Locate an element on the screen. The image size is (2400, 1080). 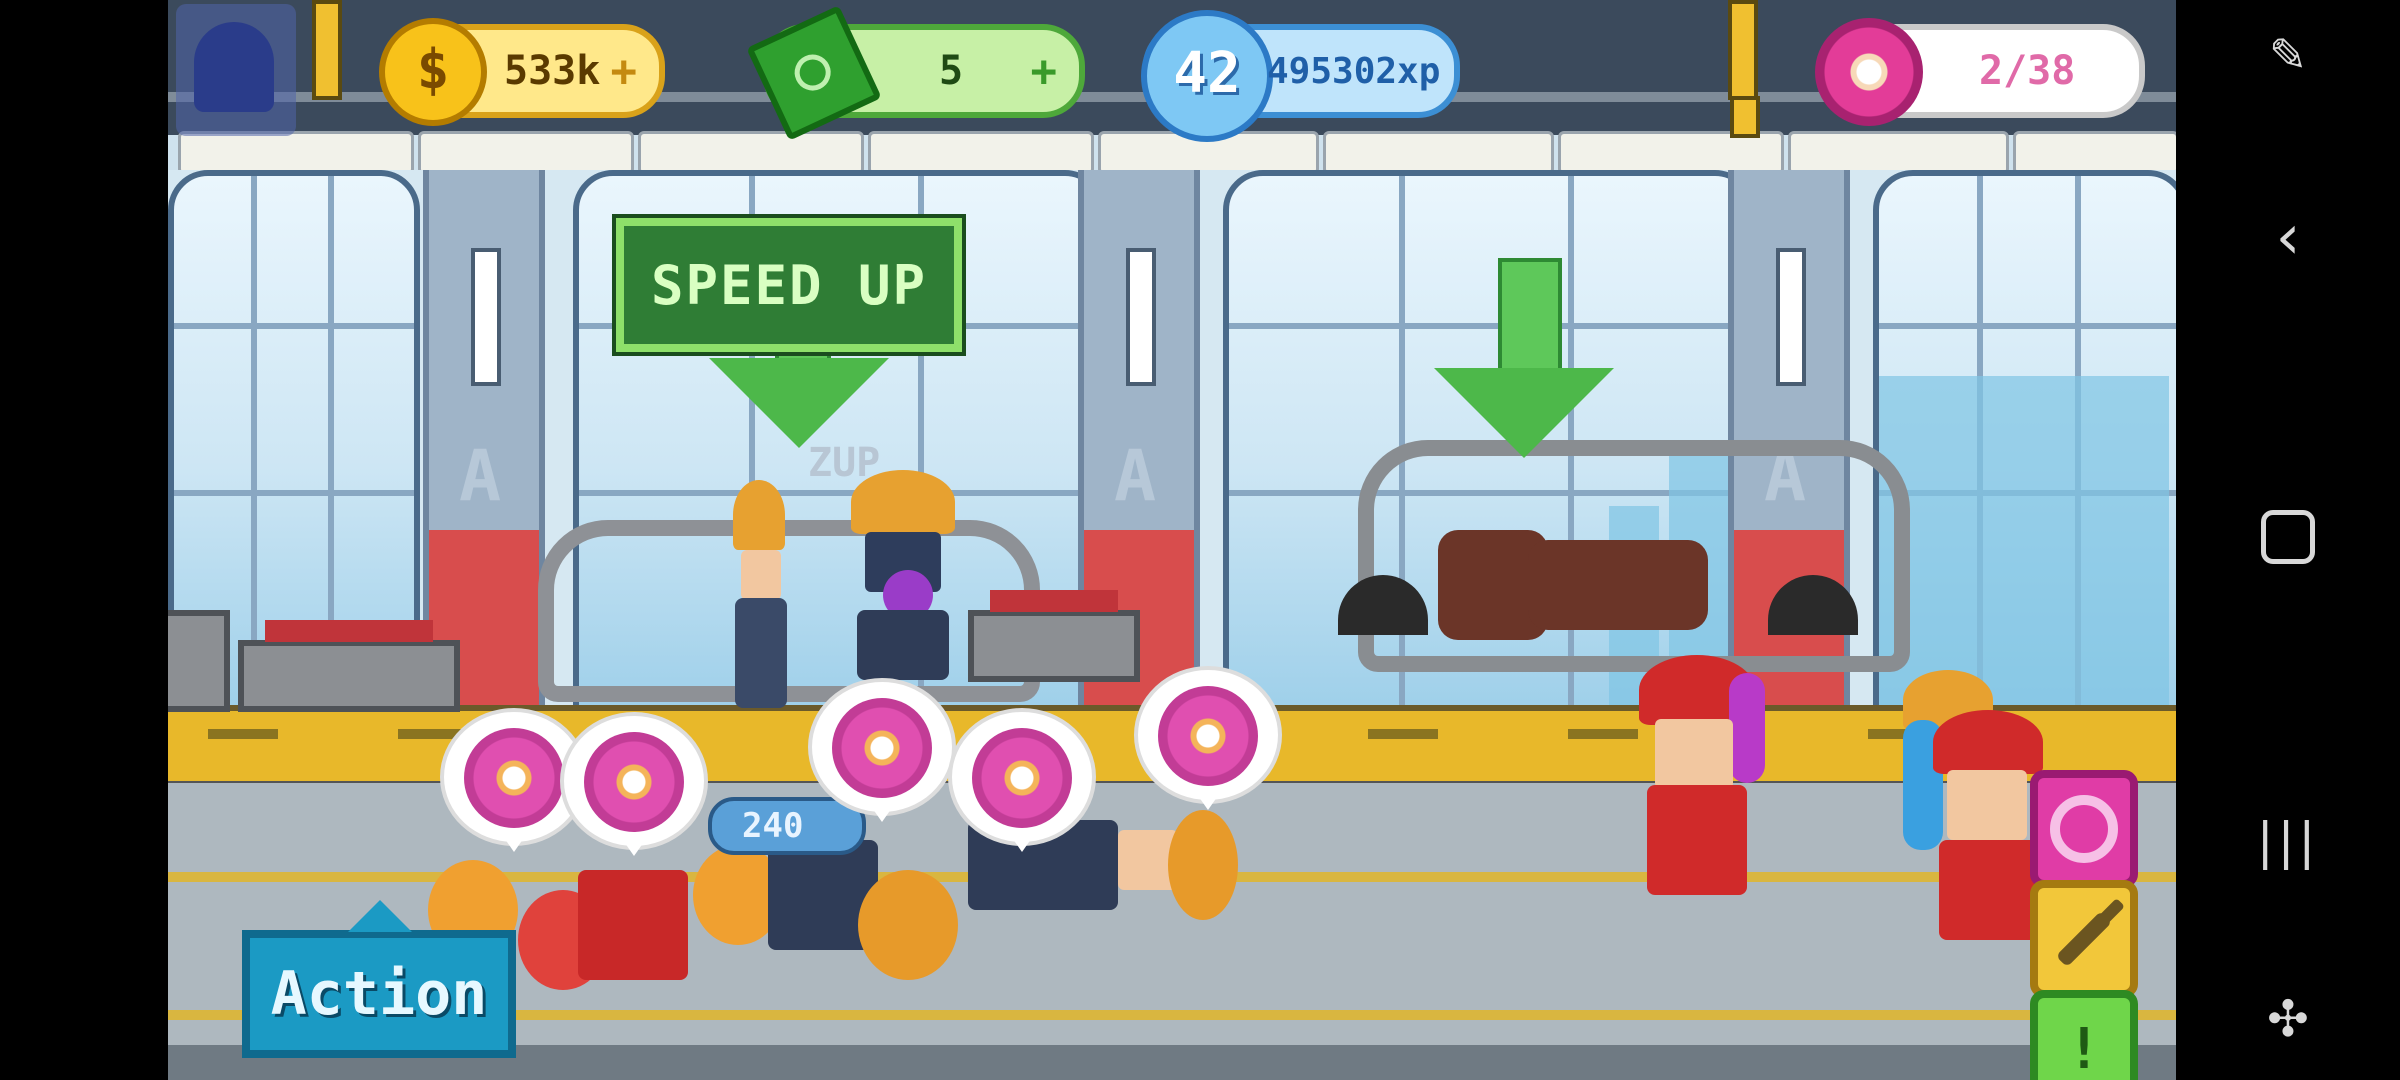
exclamation-icon: ! is located at coordinates (2084, 1048).